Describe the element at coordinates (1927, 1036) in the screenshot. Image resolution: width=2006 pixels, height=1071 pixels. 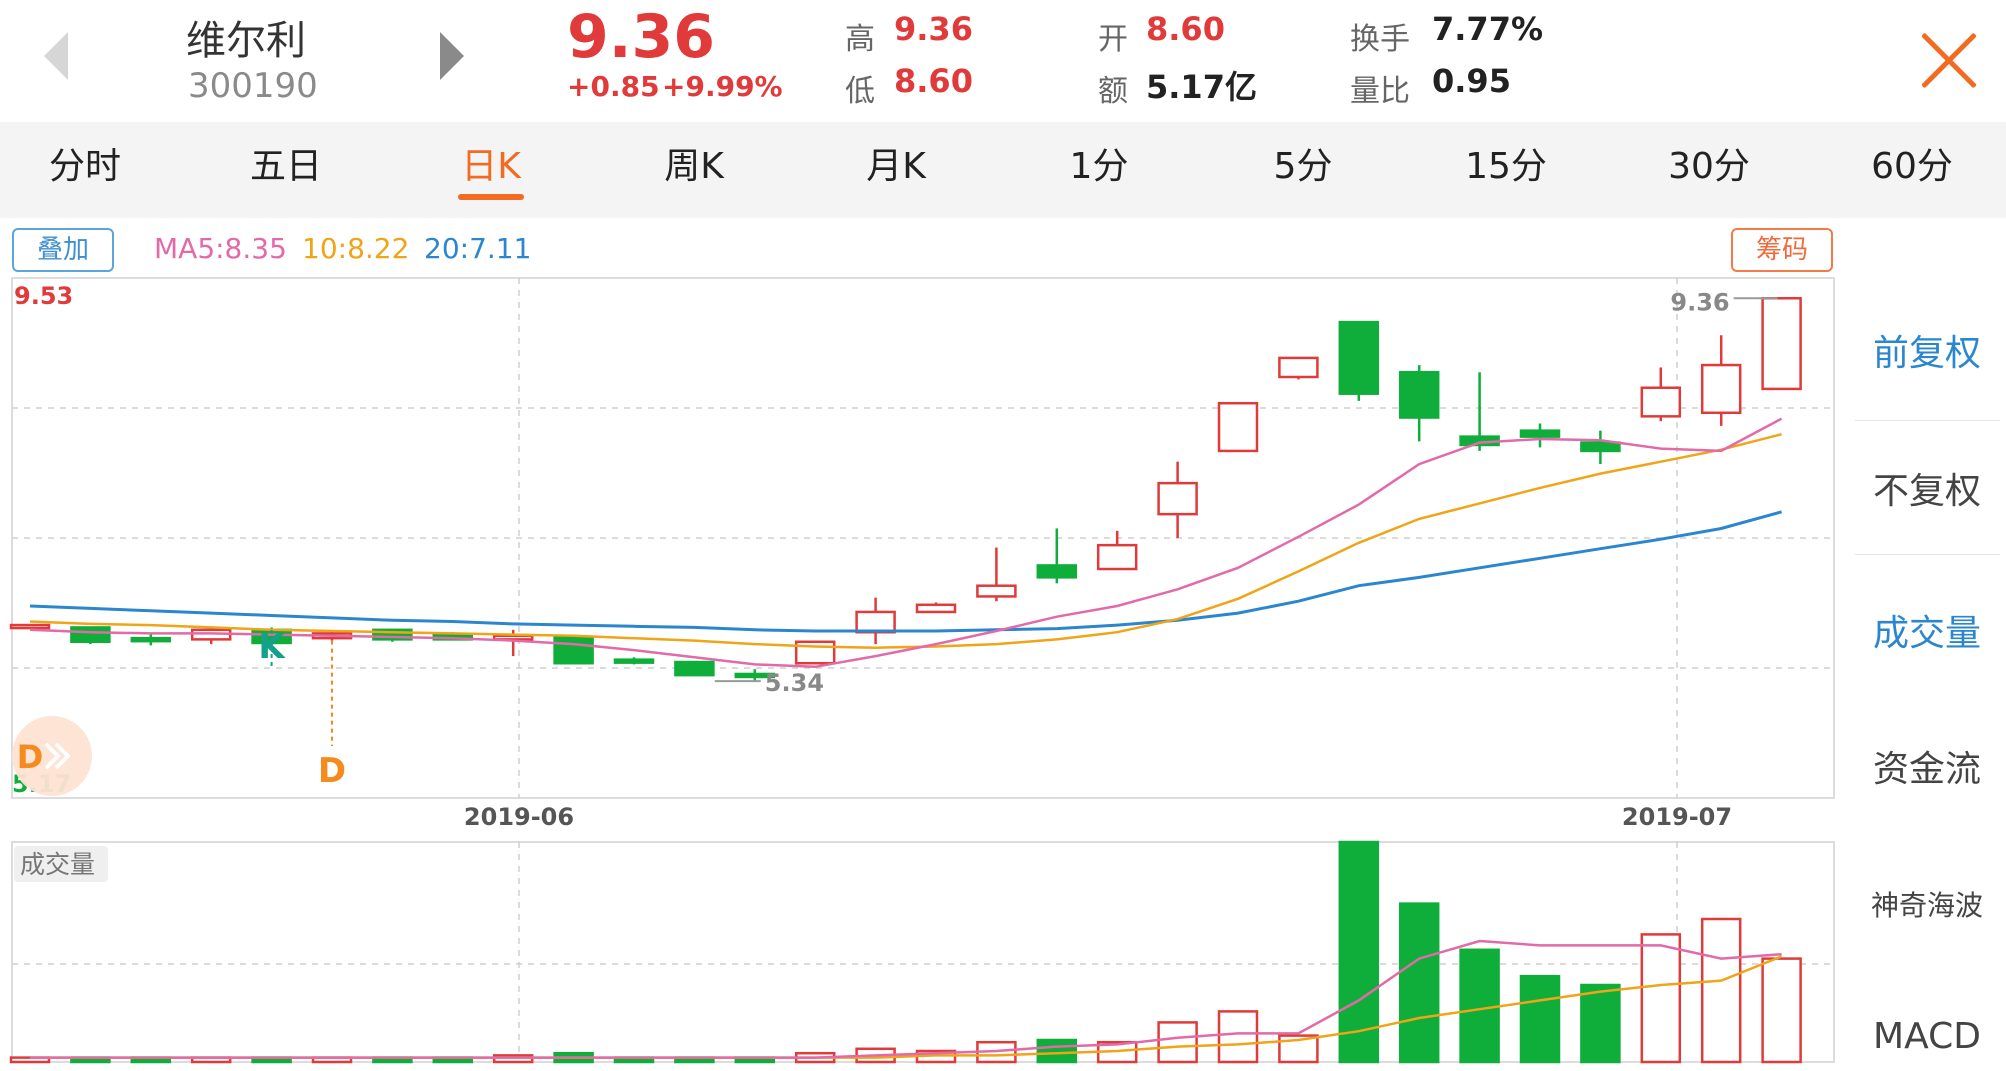
I see `menu-macd: MACD` at that location.